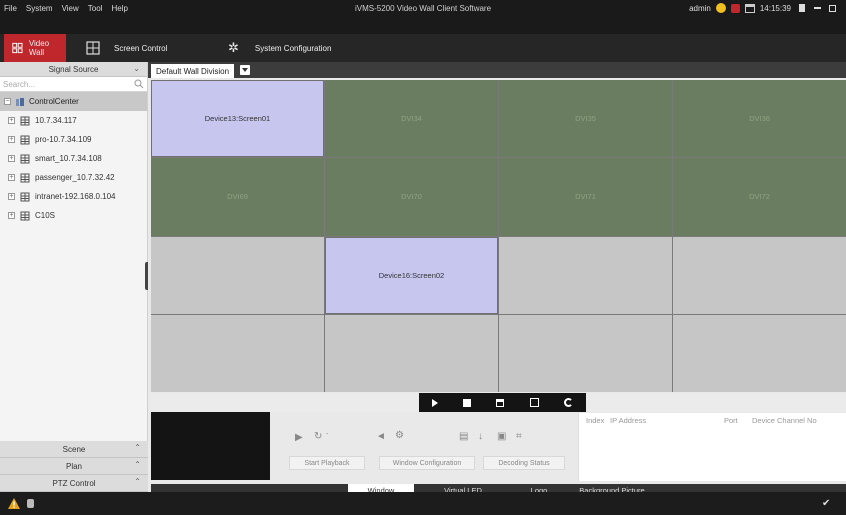  What do you see at coordinates (759, 197) in the screenshot?
I see `wall-cell: DVI72` at bounding box center [759, 197].